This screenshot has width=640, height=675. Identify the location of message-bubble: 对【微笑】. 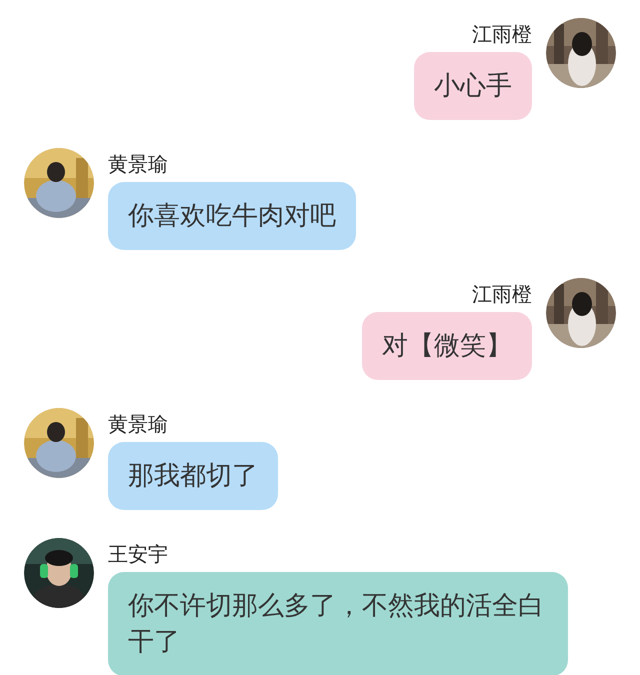
(447, 346).